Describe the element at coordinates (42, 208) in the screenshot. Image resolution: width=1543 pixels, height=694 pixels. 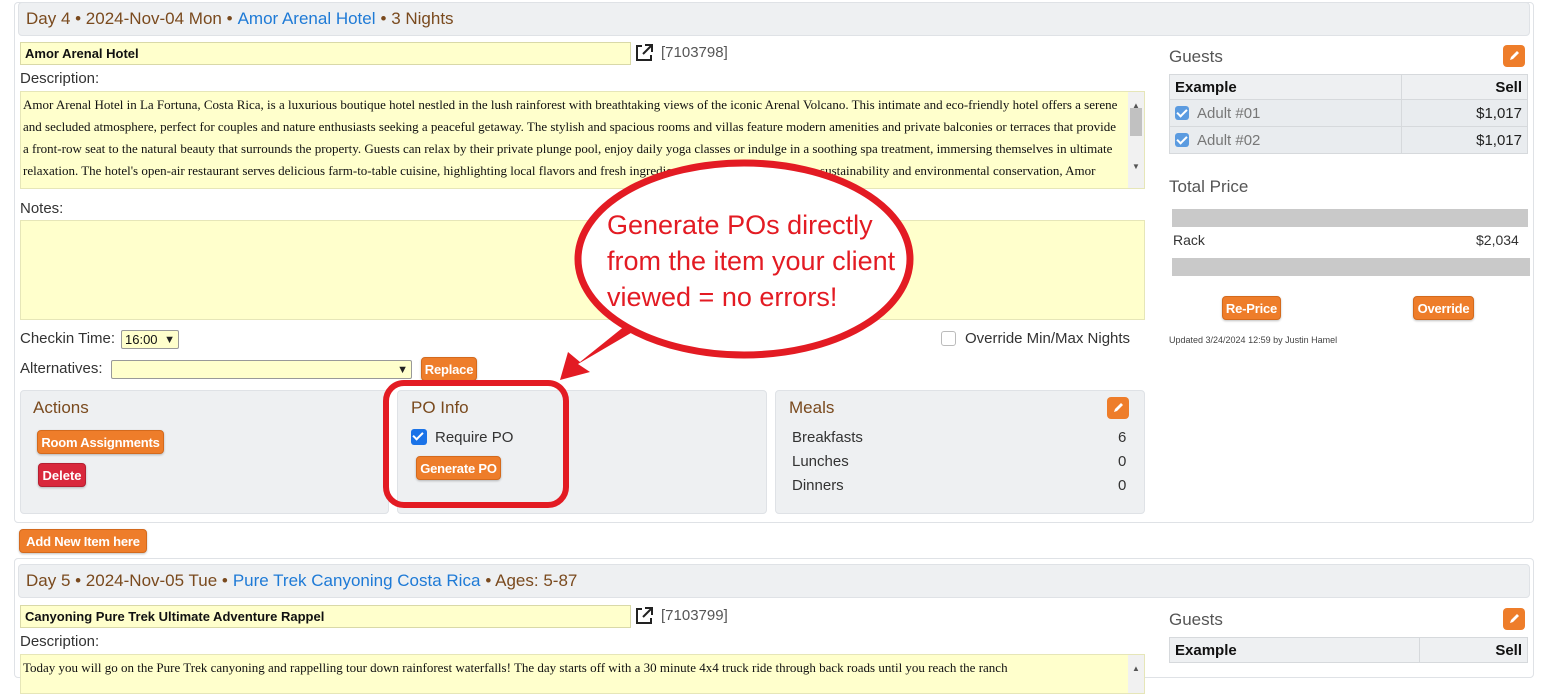
I see `day4-notes-label: Notes:` at that location.